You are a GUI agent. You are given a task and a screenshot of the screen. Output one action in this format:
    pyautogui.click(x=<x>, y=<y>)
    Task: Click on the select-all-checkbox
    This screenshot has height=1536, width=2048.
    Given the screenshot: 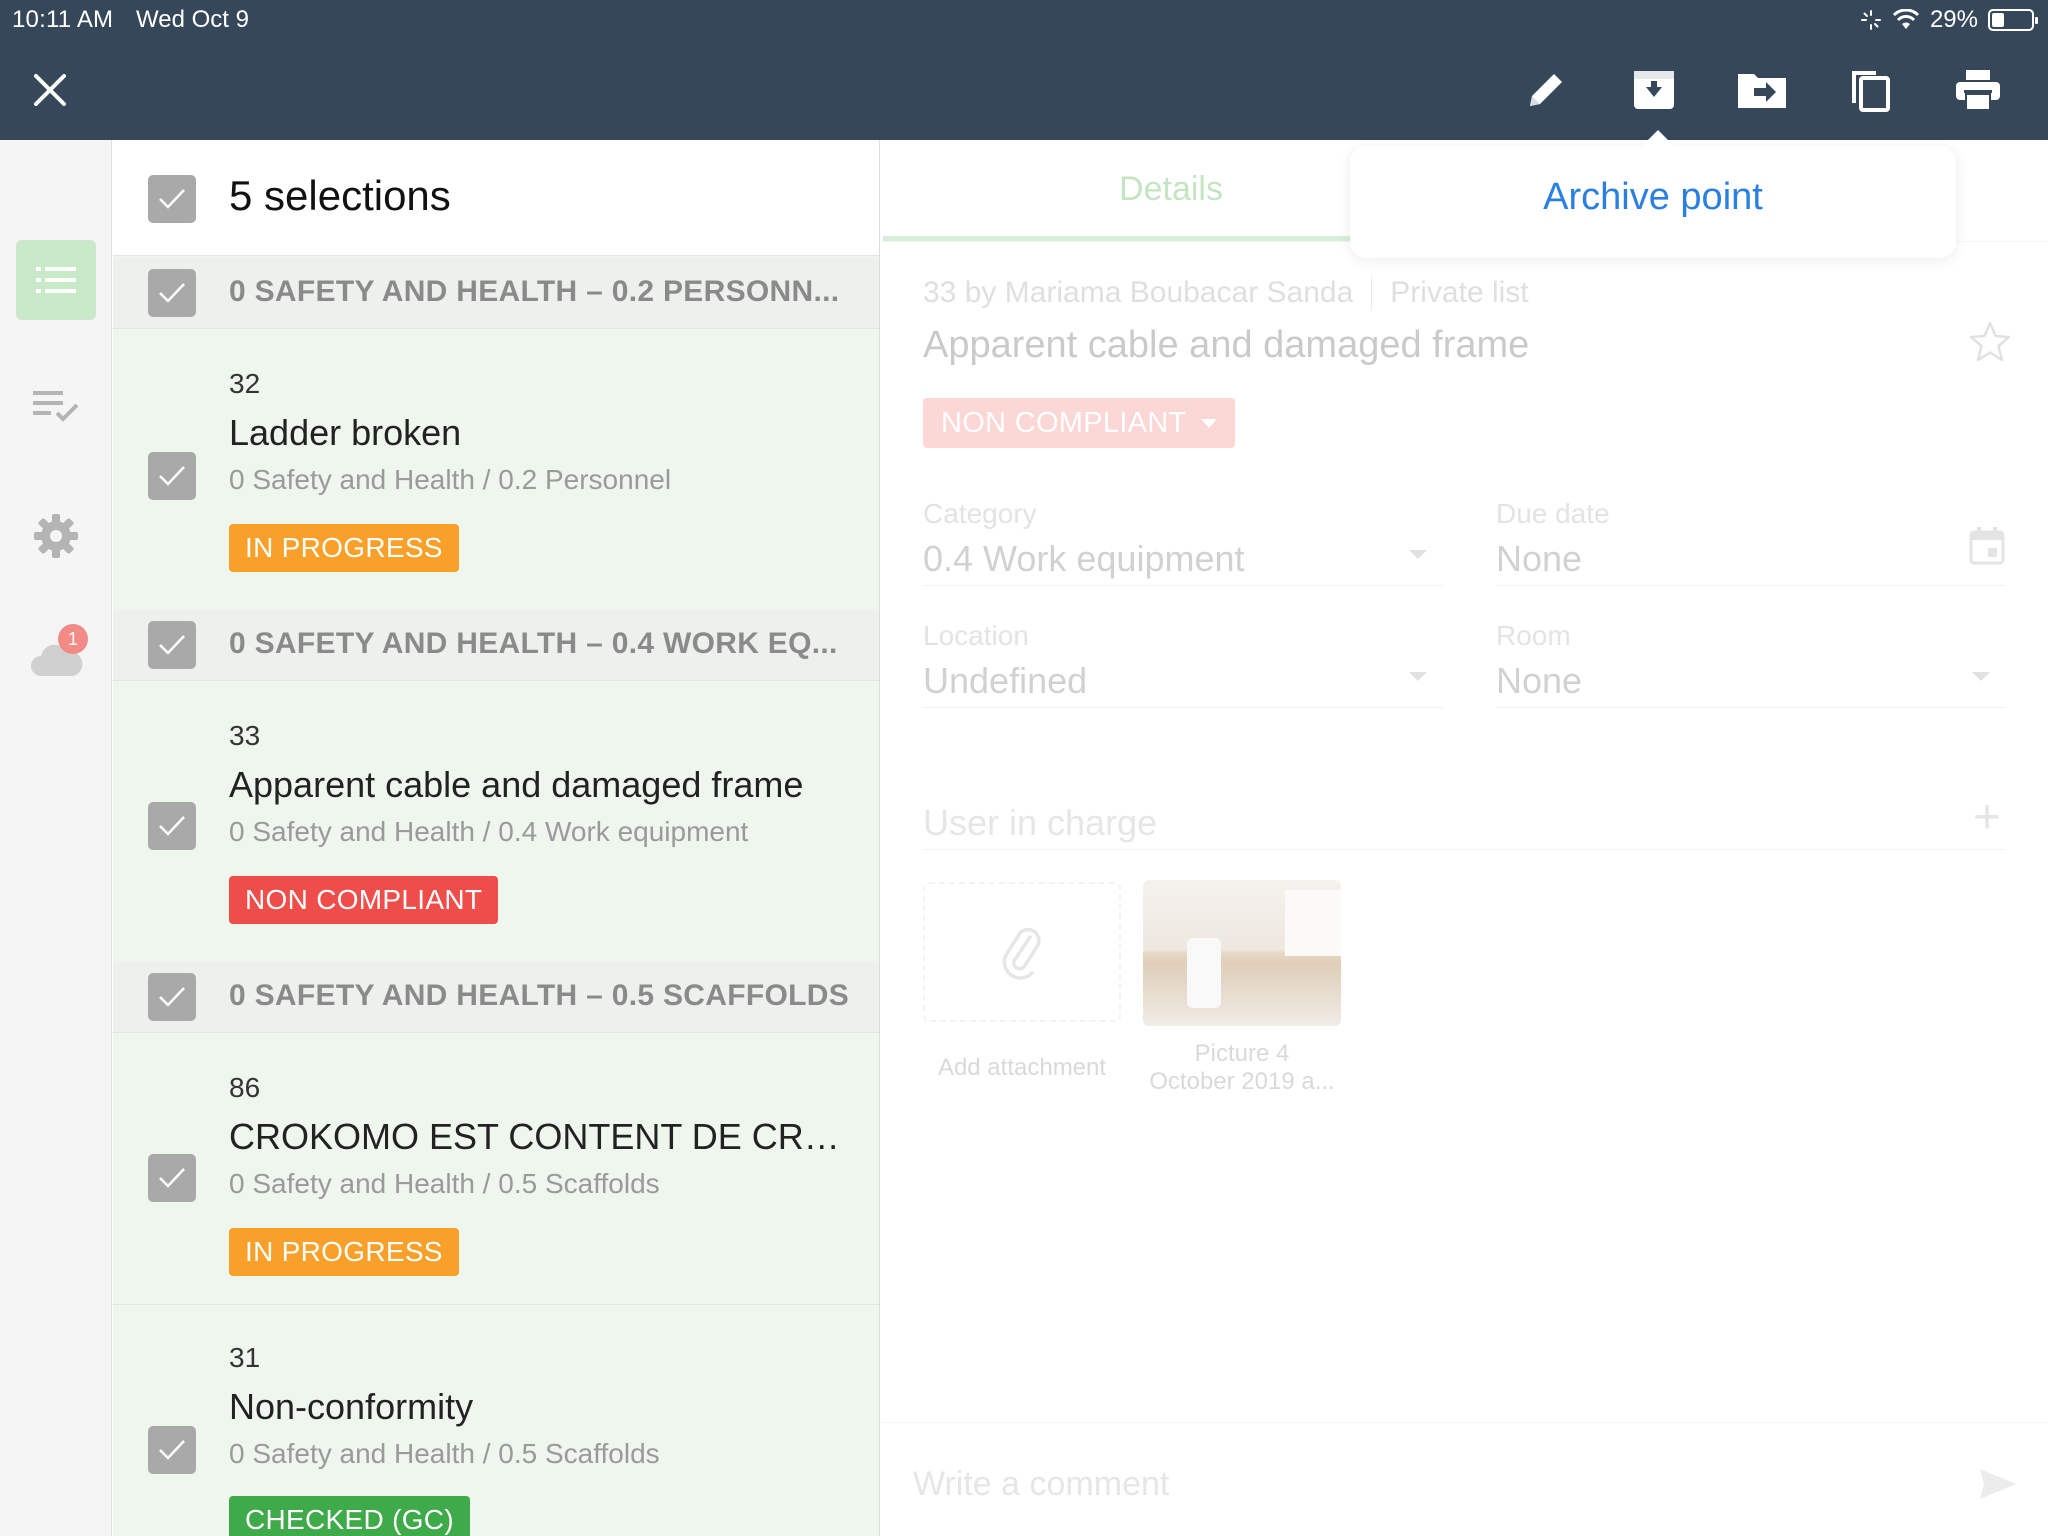 What is the action you would take?
    pyautogui.click(x=172, y=199)
    